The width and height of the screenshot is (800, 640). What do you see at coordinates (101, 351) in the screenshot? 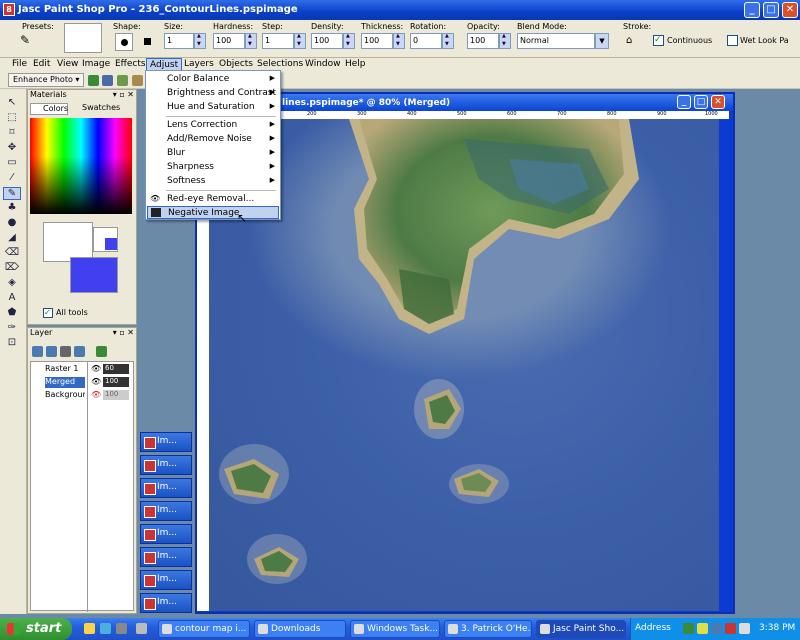
I see `delete-layer-icon` at bounding box center [101, 351].